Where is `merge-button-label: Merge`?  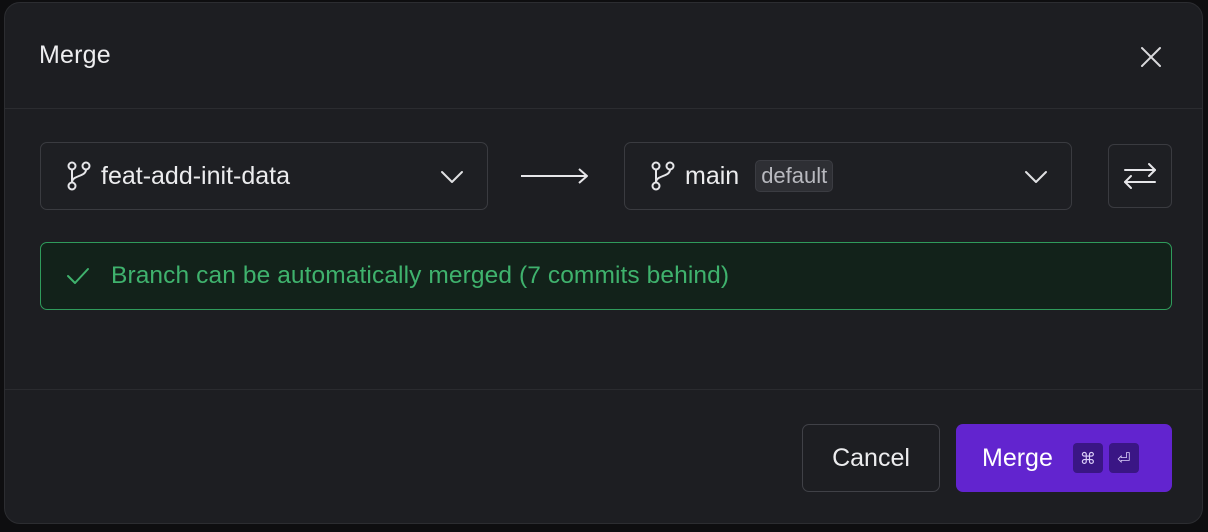
merge-button-label: Merge is located at coordinates (1017, 457).